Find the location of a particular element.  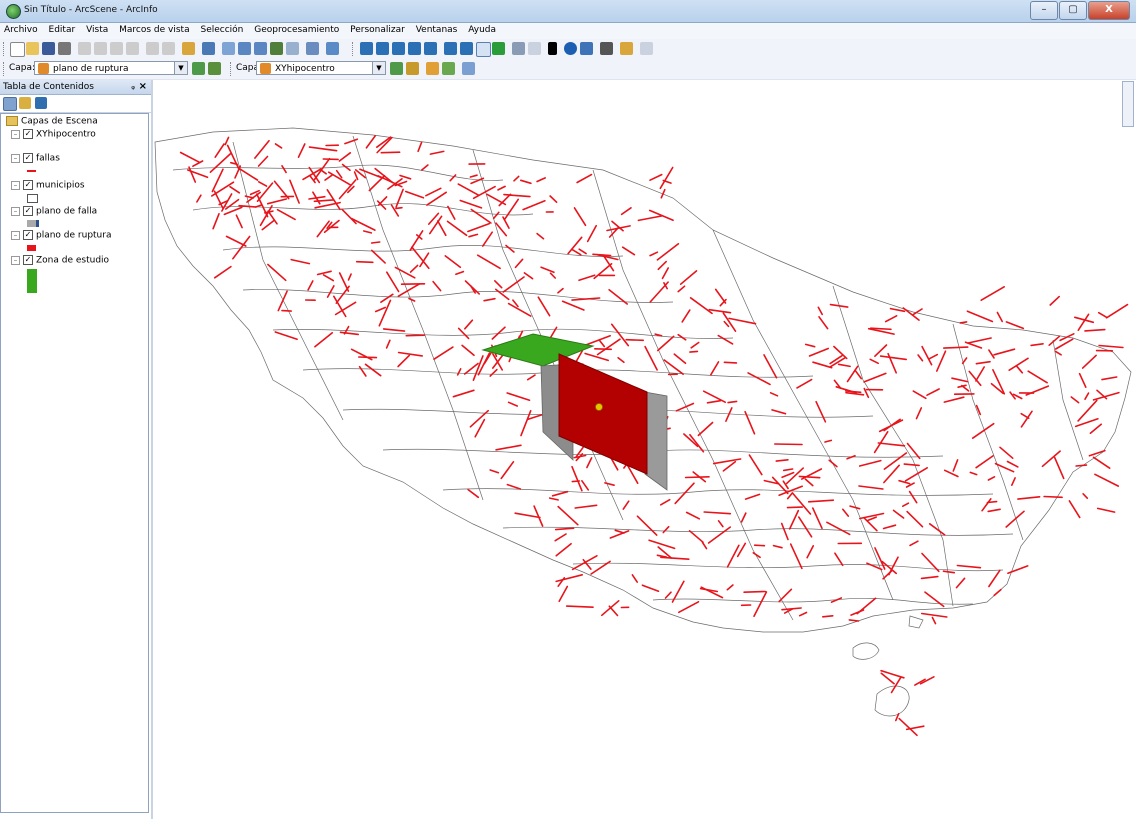

menu-ayuda: Ayuda is located at coordinates (482, 30).